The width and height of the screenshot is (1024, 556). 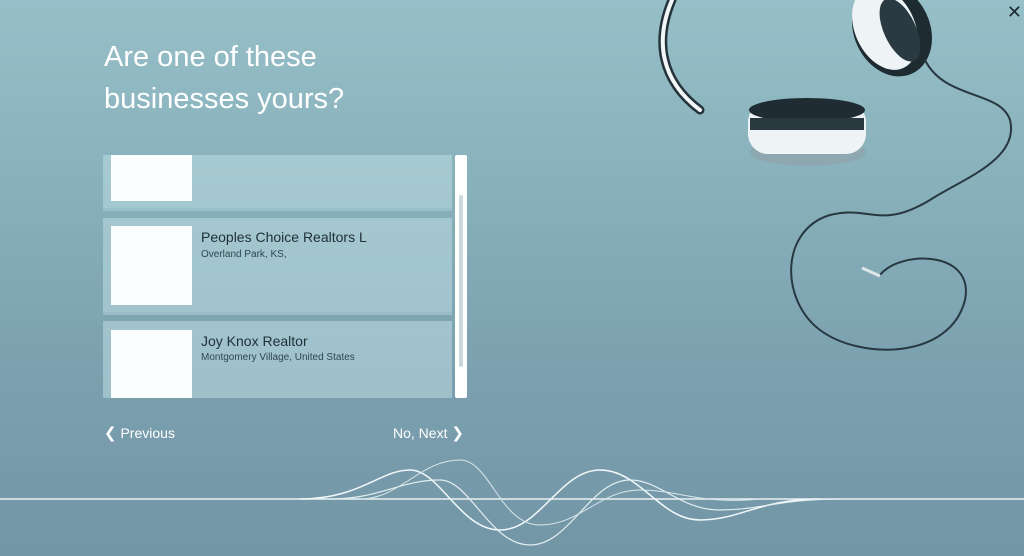 I want to click on close-icon: ✕, so click(x=1014, y=12).